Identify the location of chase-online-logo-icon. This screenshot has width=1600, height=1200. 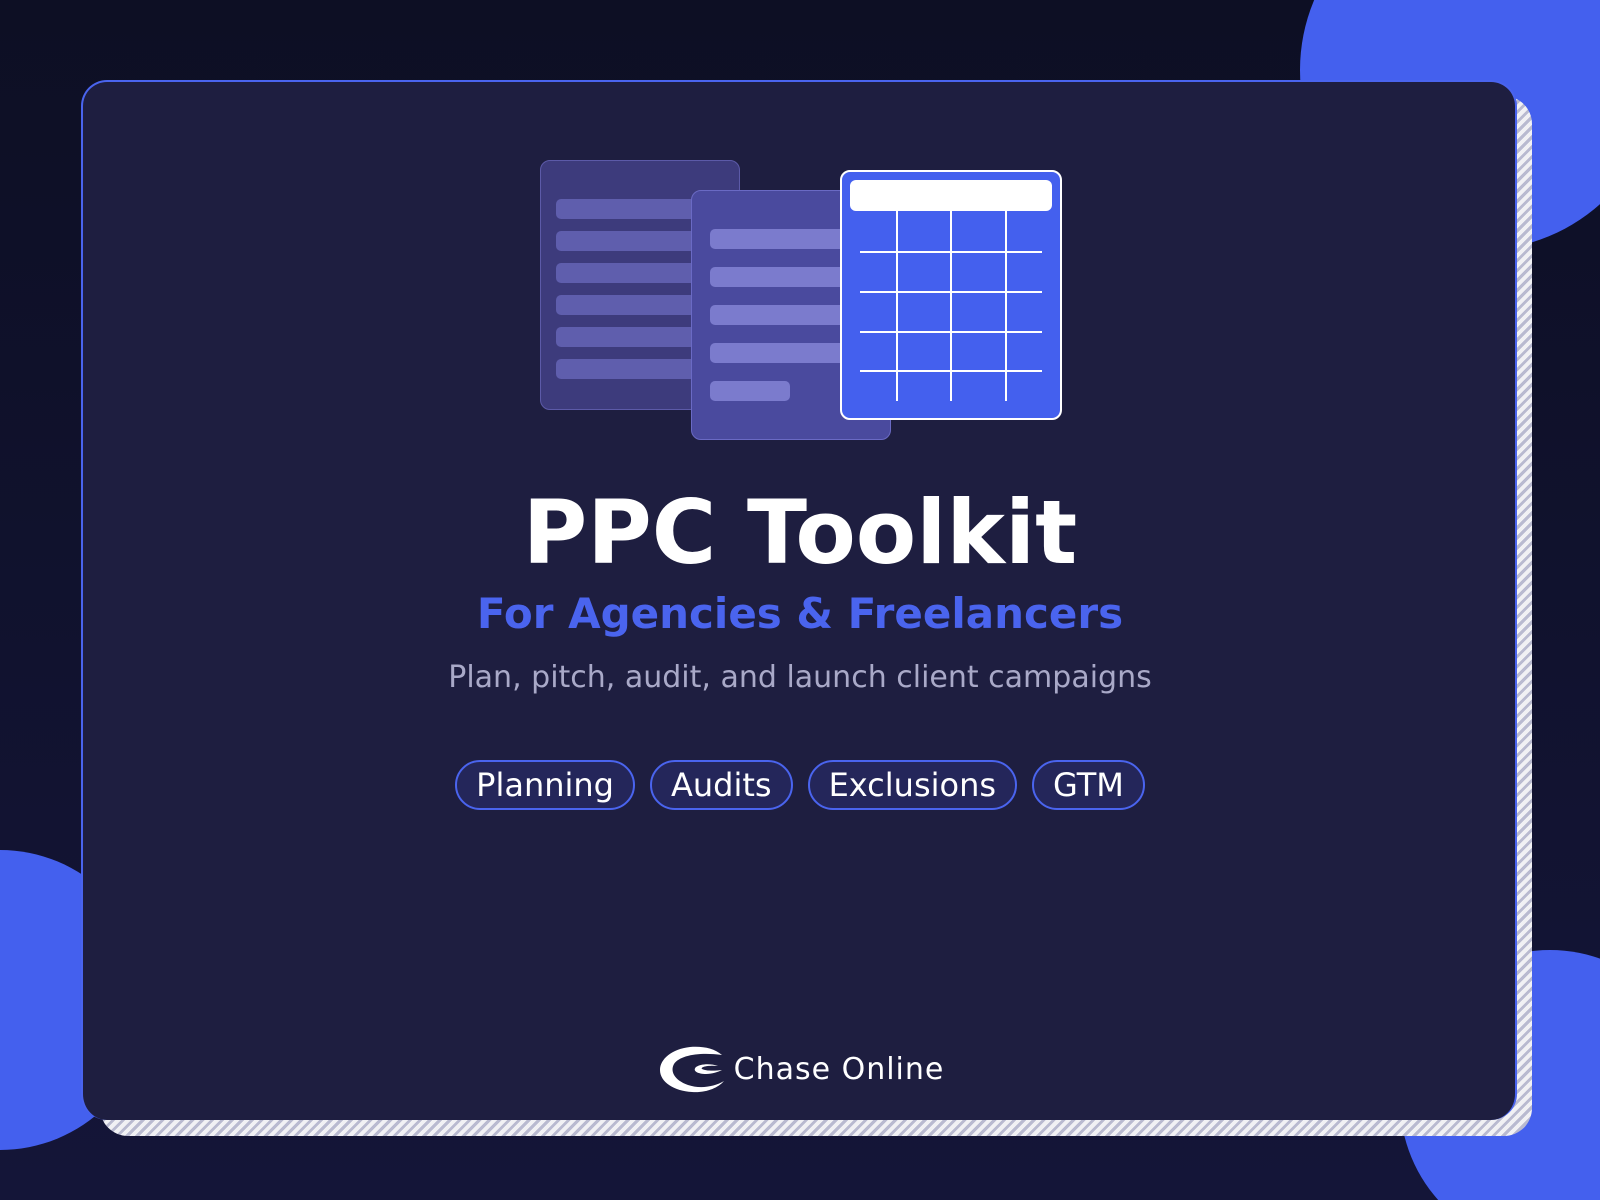
(691, 1069).